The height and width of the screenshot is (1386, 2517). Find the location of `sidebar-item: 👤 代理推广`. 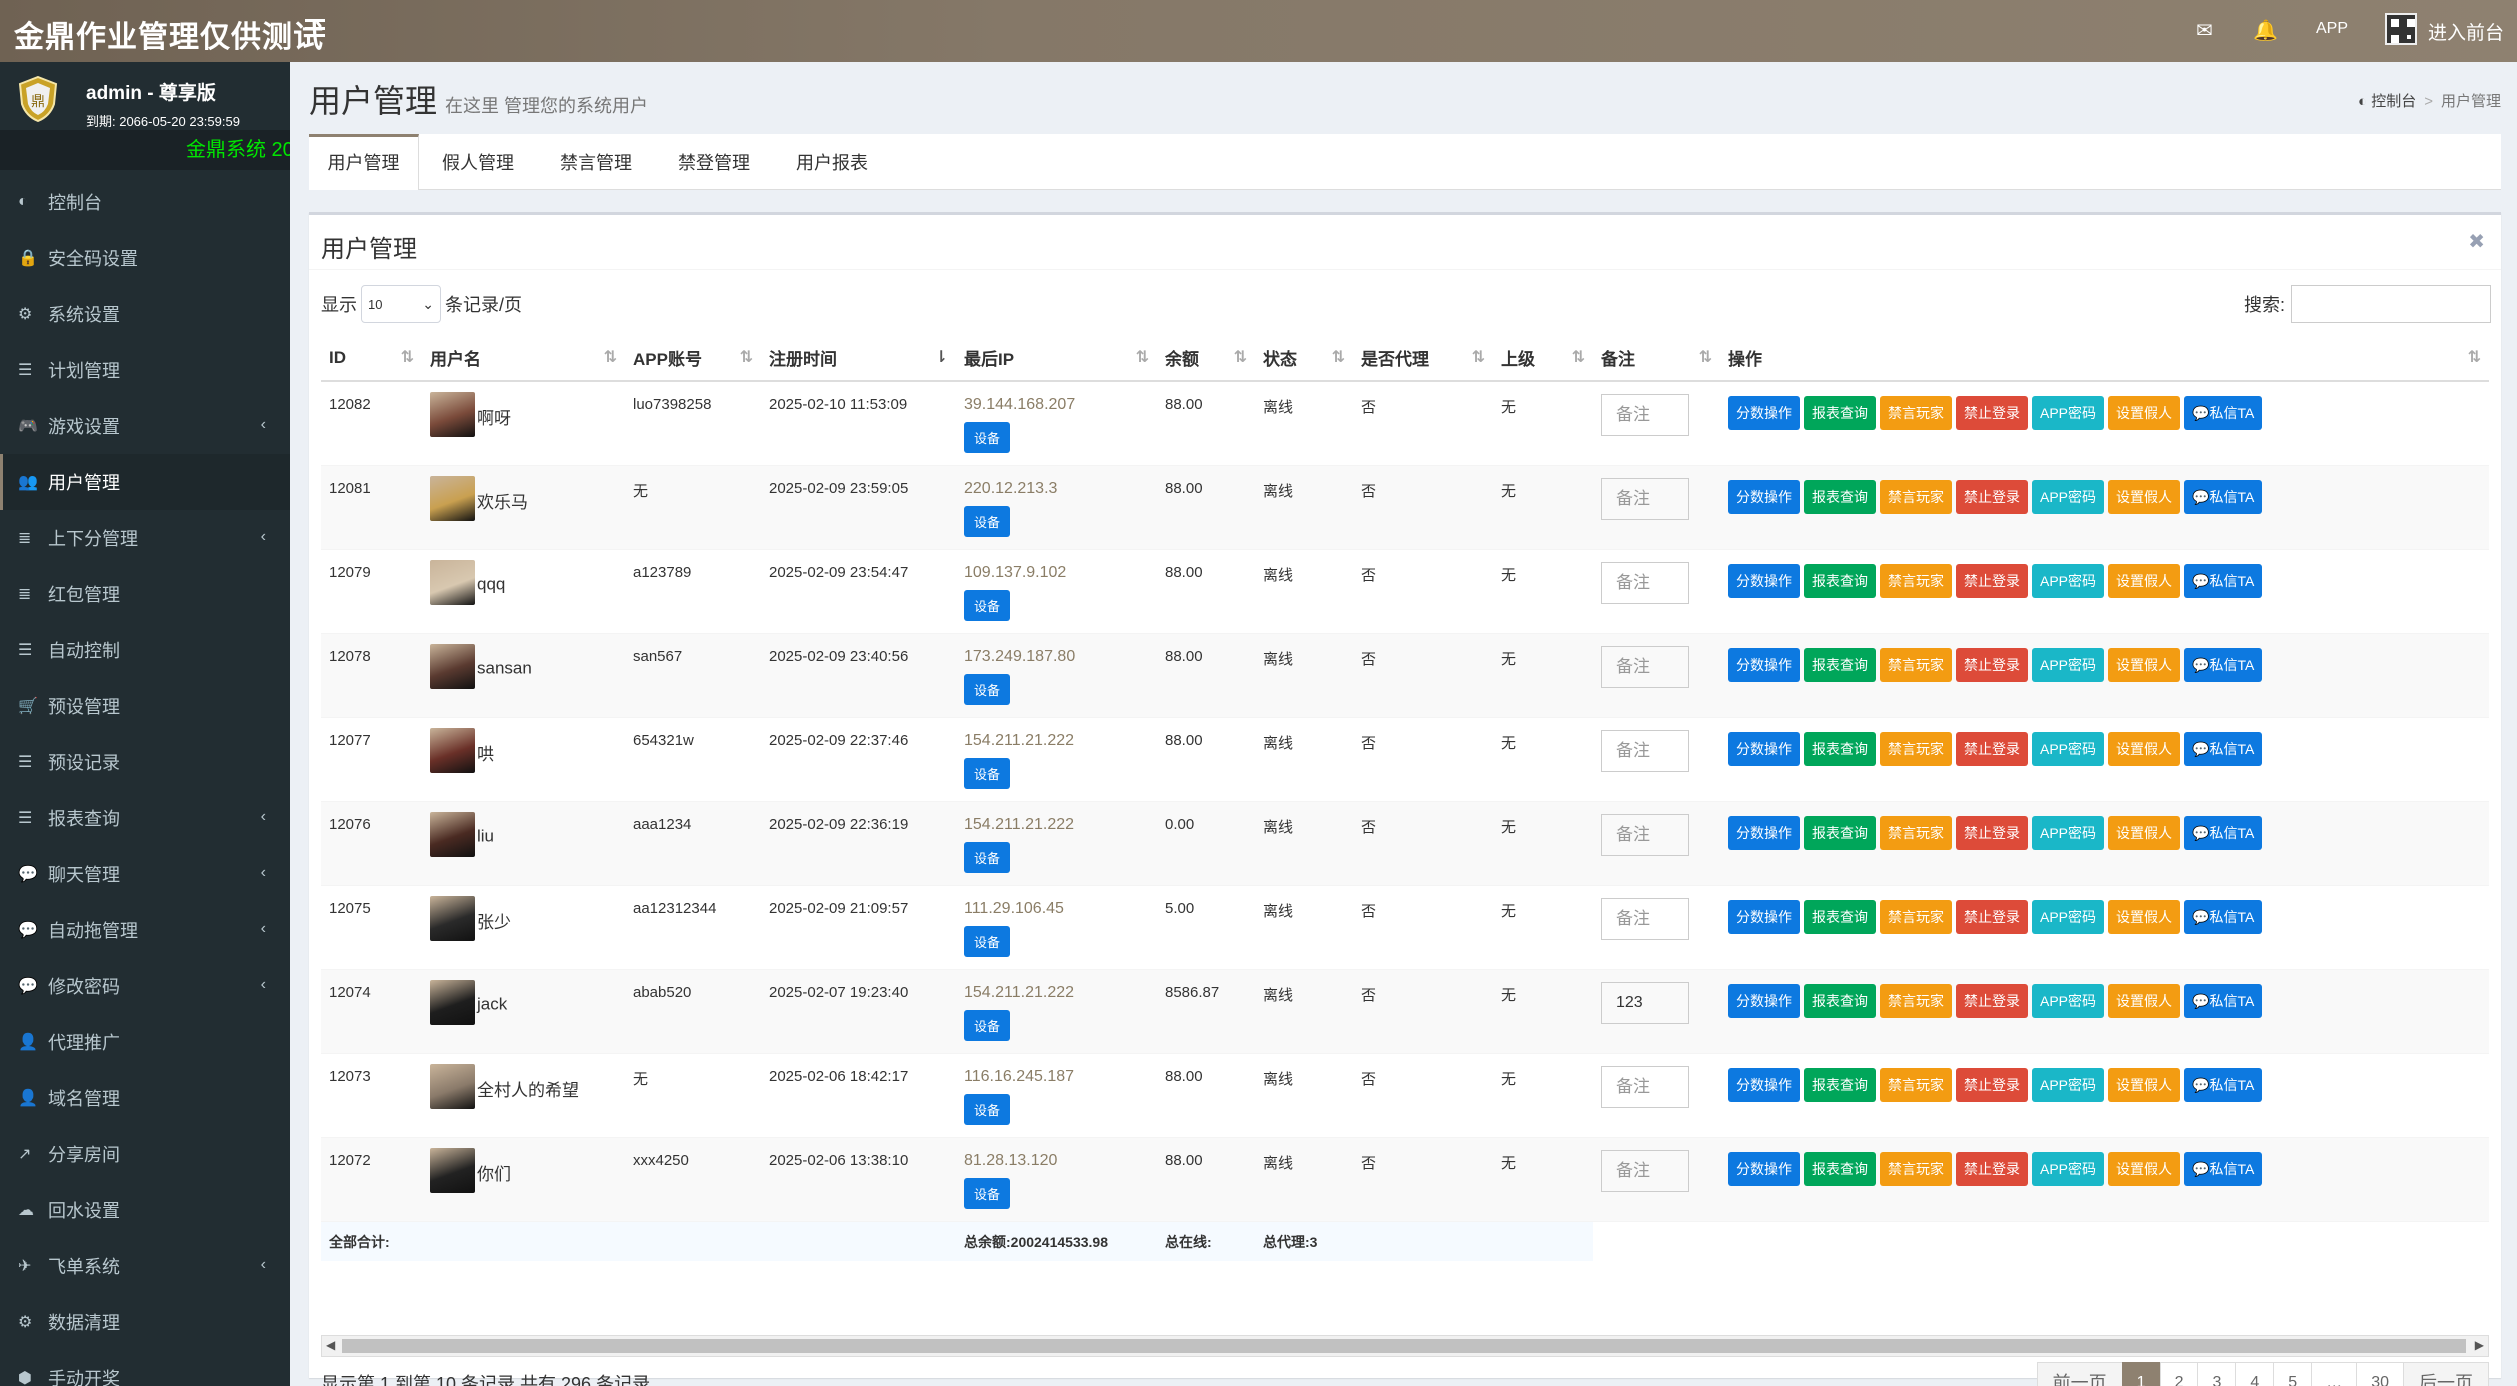

sidebar-item: 👤 代理推广 is located at coordinates (145, 1042).